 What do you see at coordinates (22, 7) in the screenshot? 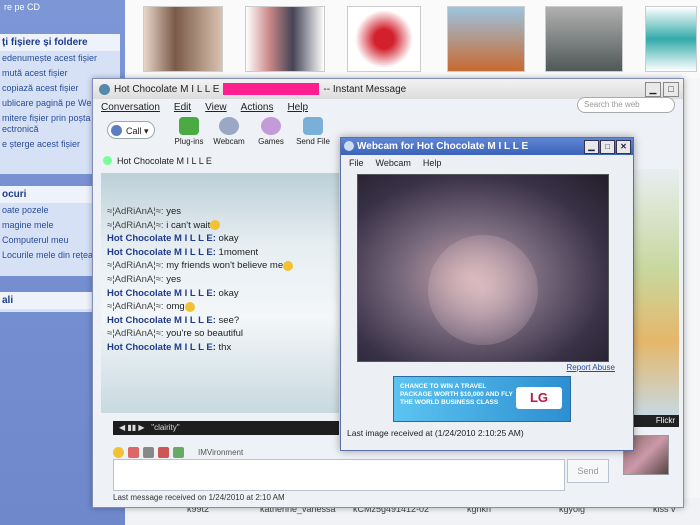
I see `top-link: re pe CD` at bounding box center [22, 7].